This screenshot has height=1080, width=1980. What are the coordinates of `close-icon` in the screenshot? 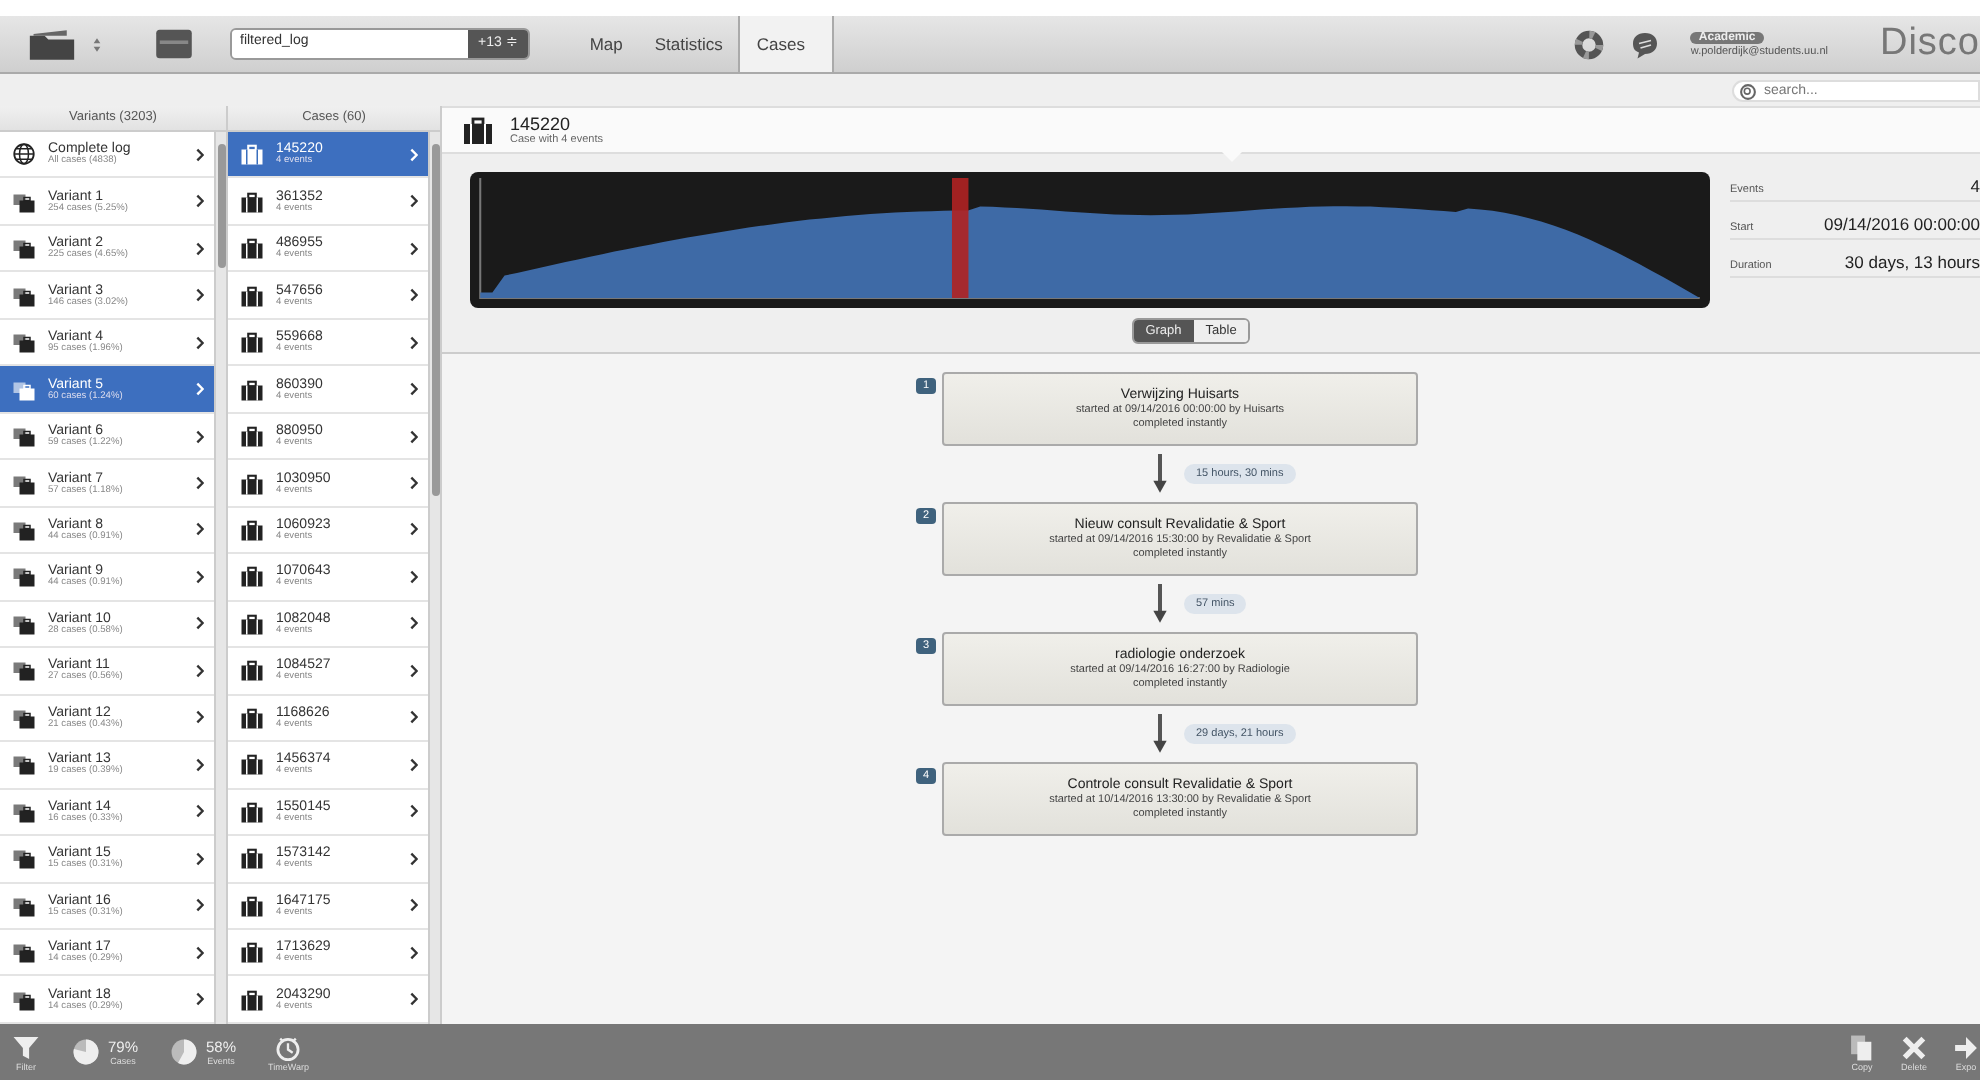 It's located at (1914, 1047).